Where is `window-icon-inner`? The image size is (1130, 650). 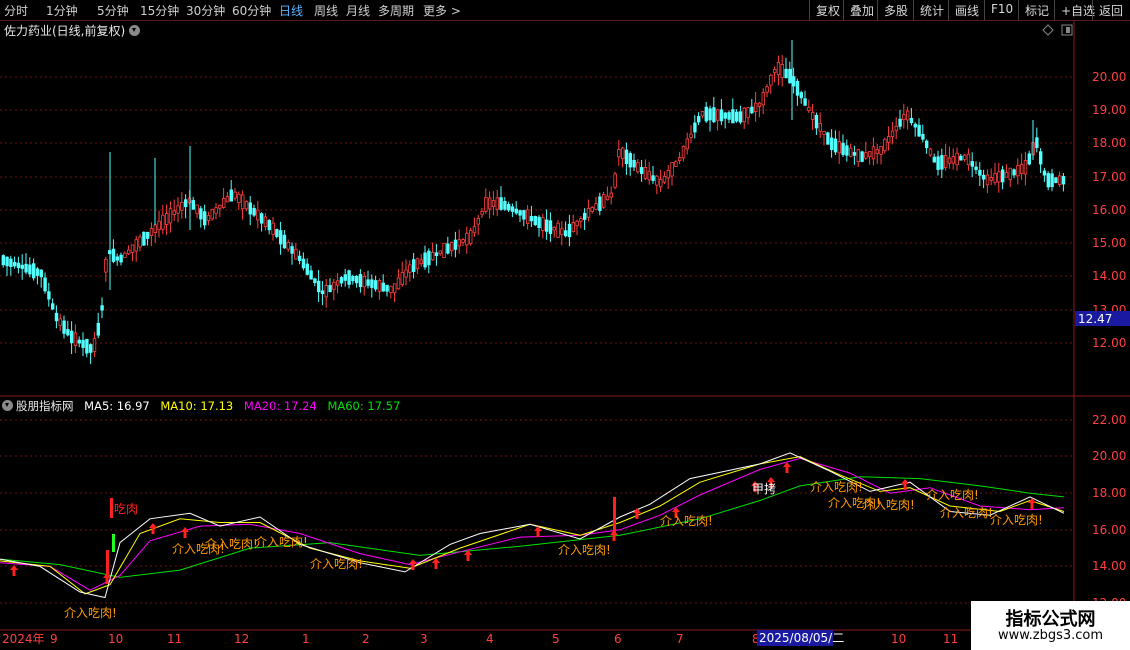
window-icon-inner is located at coordinates (1068, 30).